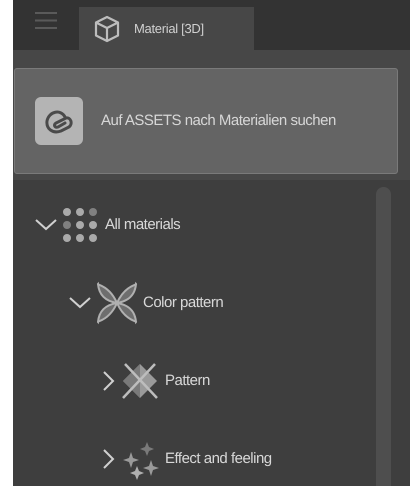 This screenshot has width=410, height=486. I want to click on petals-icon, so click(117, 303).